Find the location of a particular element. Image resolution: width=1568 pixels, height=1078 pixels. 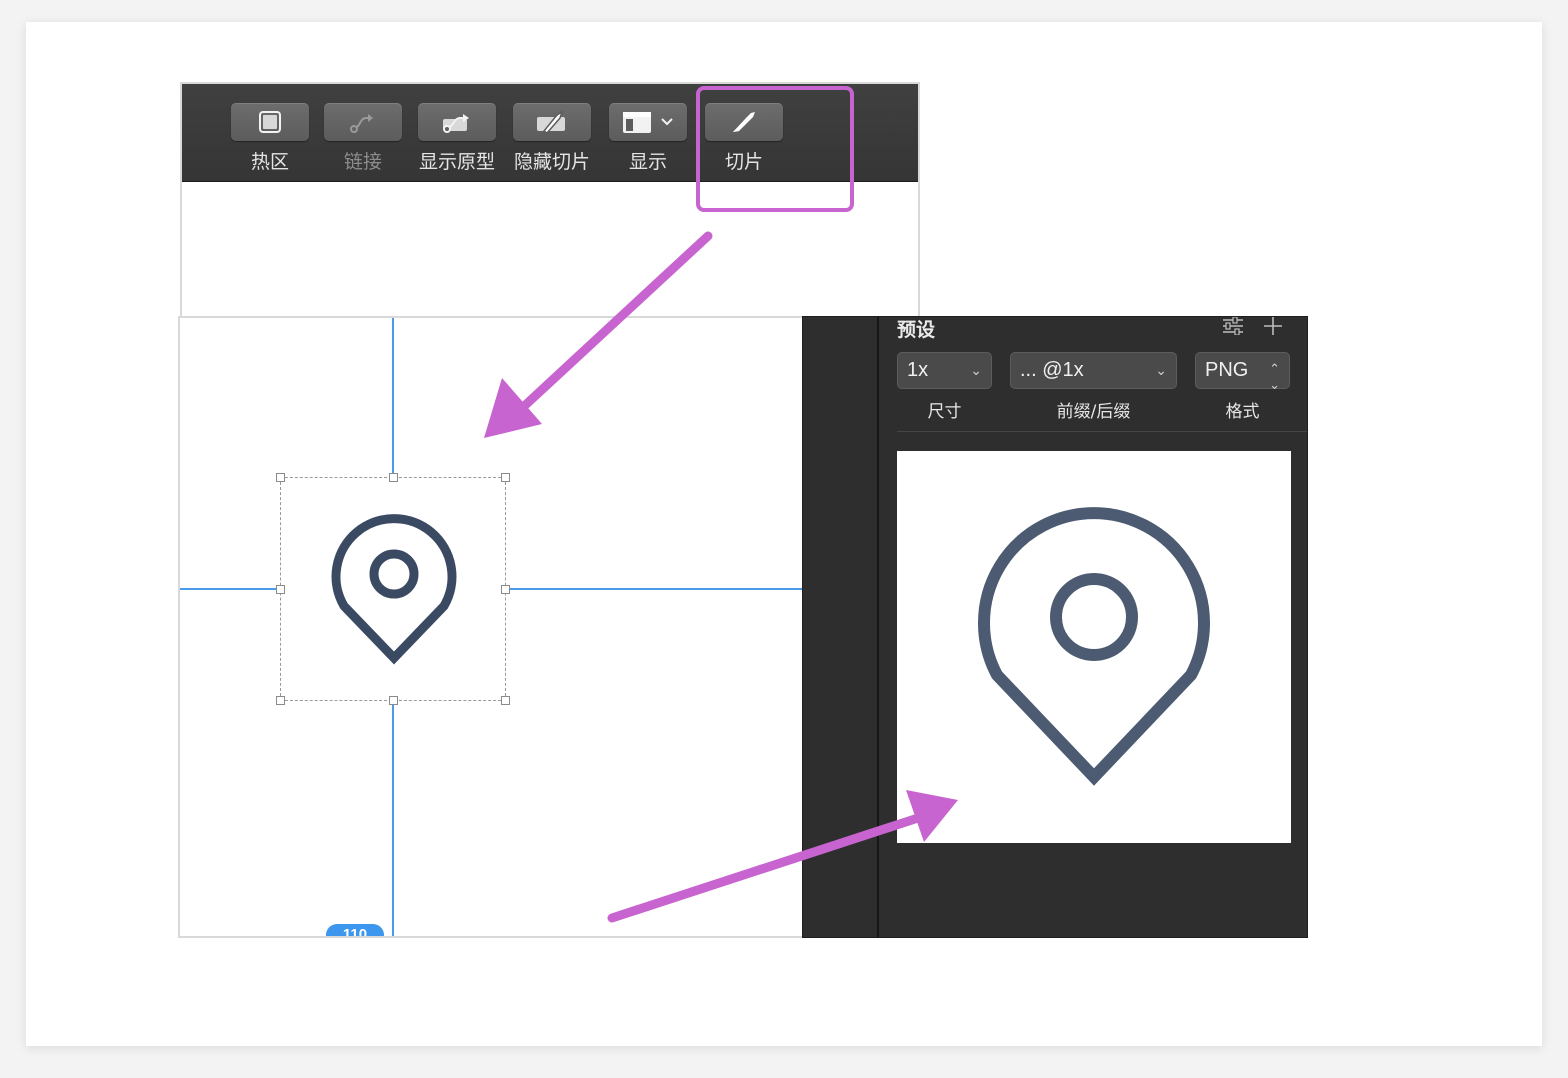

prototype-icon is located at coordinates (456, 123).